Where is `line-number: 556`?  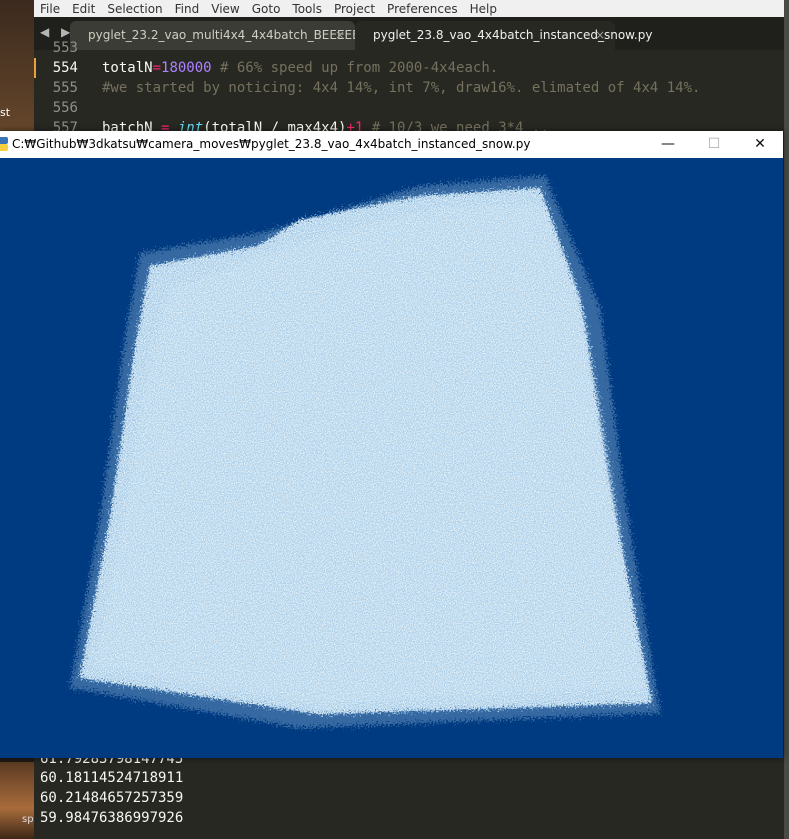
line-number: 556 is located at coordinates (65, 108).